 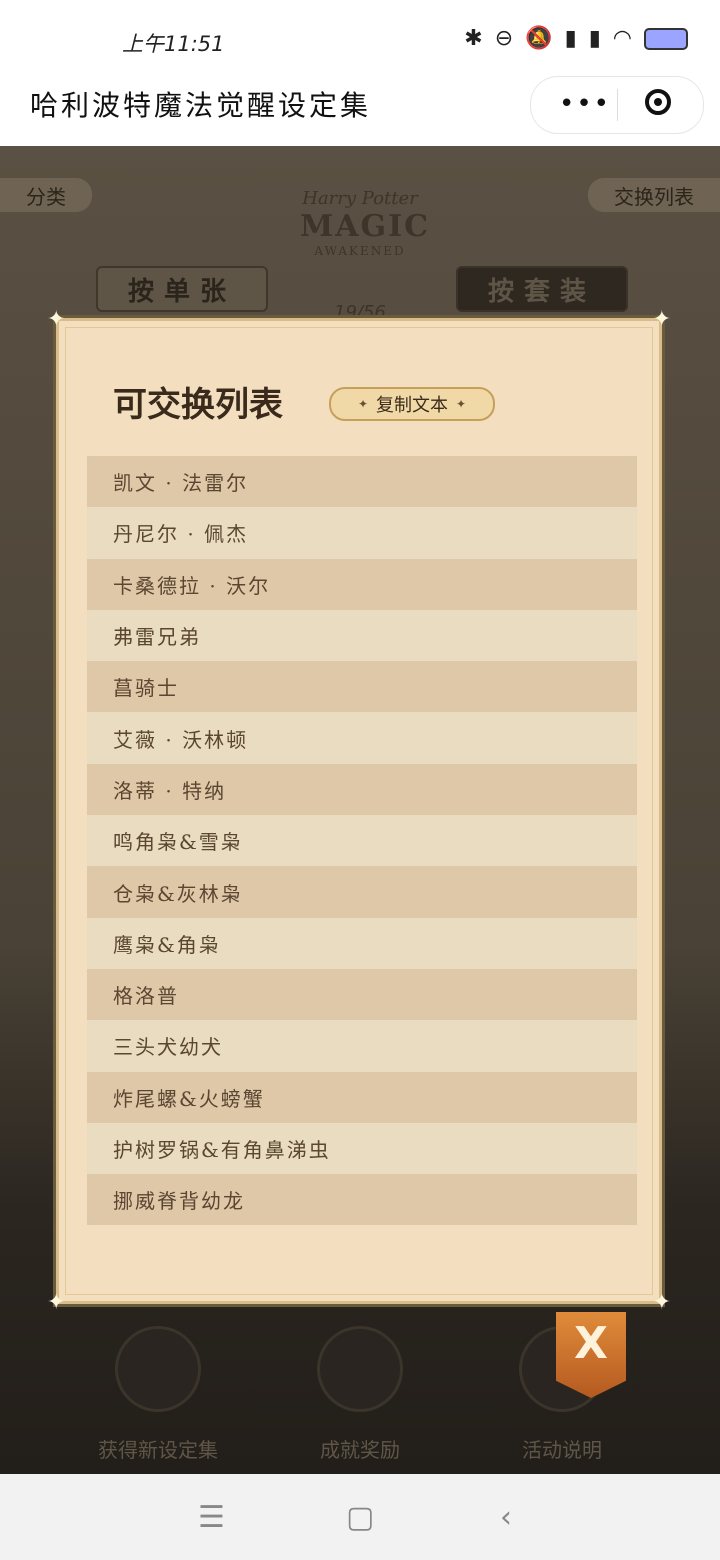 I want to click on list-item: 护树罗锅&有角鼻涕虫, so click(x=362, y=1148).